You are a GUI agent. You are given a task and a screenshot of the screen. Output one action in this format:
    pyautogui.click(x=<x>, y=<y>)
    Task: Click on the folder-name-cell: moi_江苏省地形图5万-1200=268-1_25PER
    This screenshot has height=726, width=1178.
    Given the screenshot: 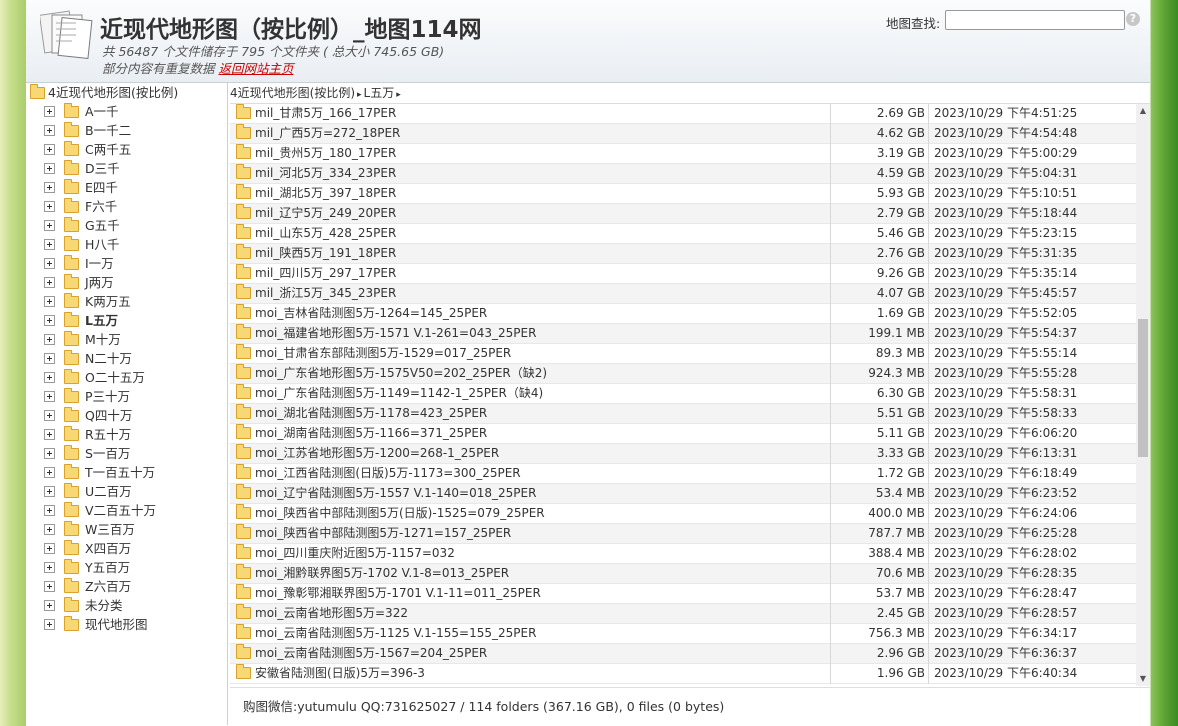 What is the action you would take?
    pyautogui.click(x=367, y=453)
    